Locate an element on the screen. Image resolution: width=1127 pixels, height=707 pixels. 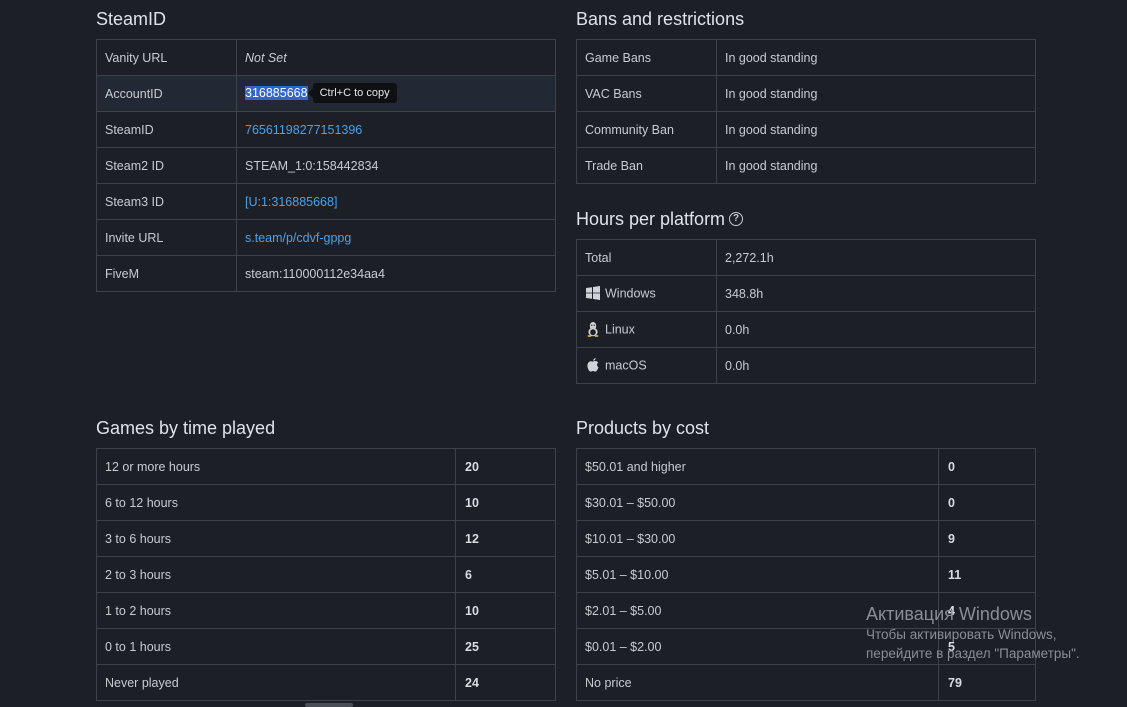
vanity-url-label: Vanity URL is located at coordinates (166, 57).